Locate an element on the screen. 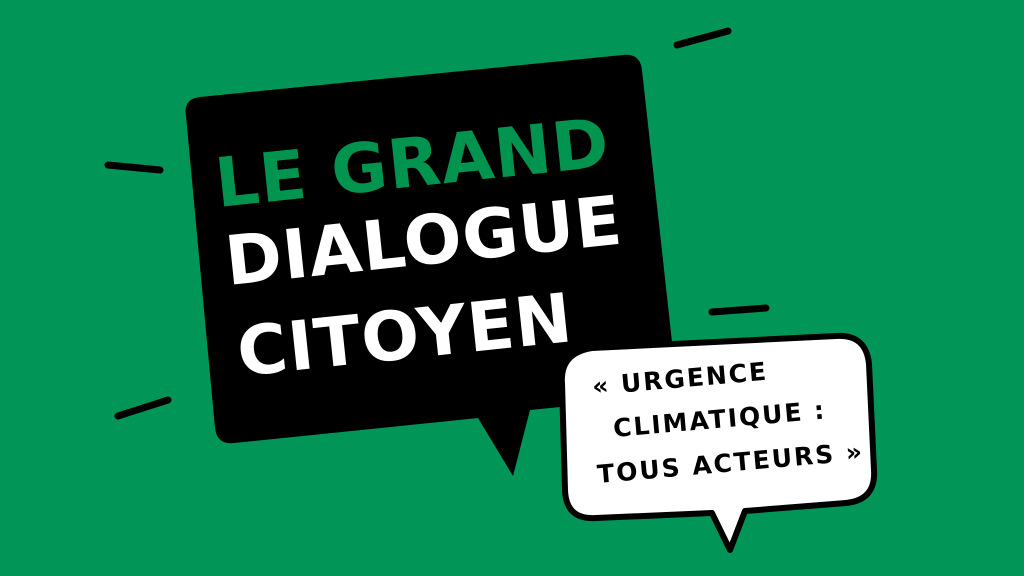 The height and width of the screenshot is (576, 1024). accent-mark-left-top is located at coordinates (134, 167).